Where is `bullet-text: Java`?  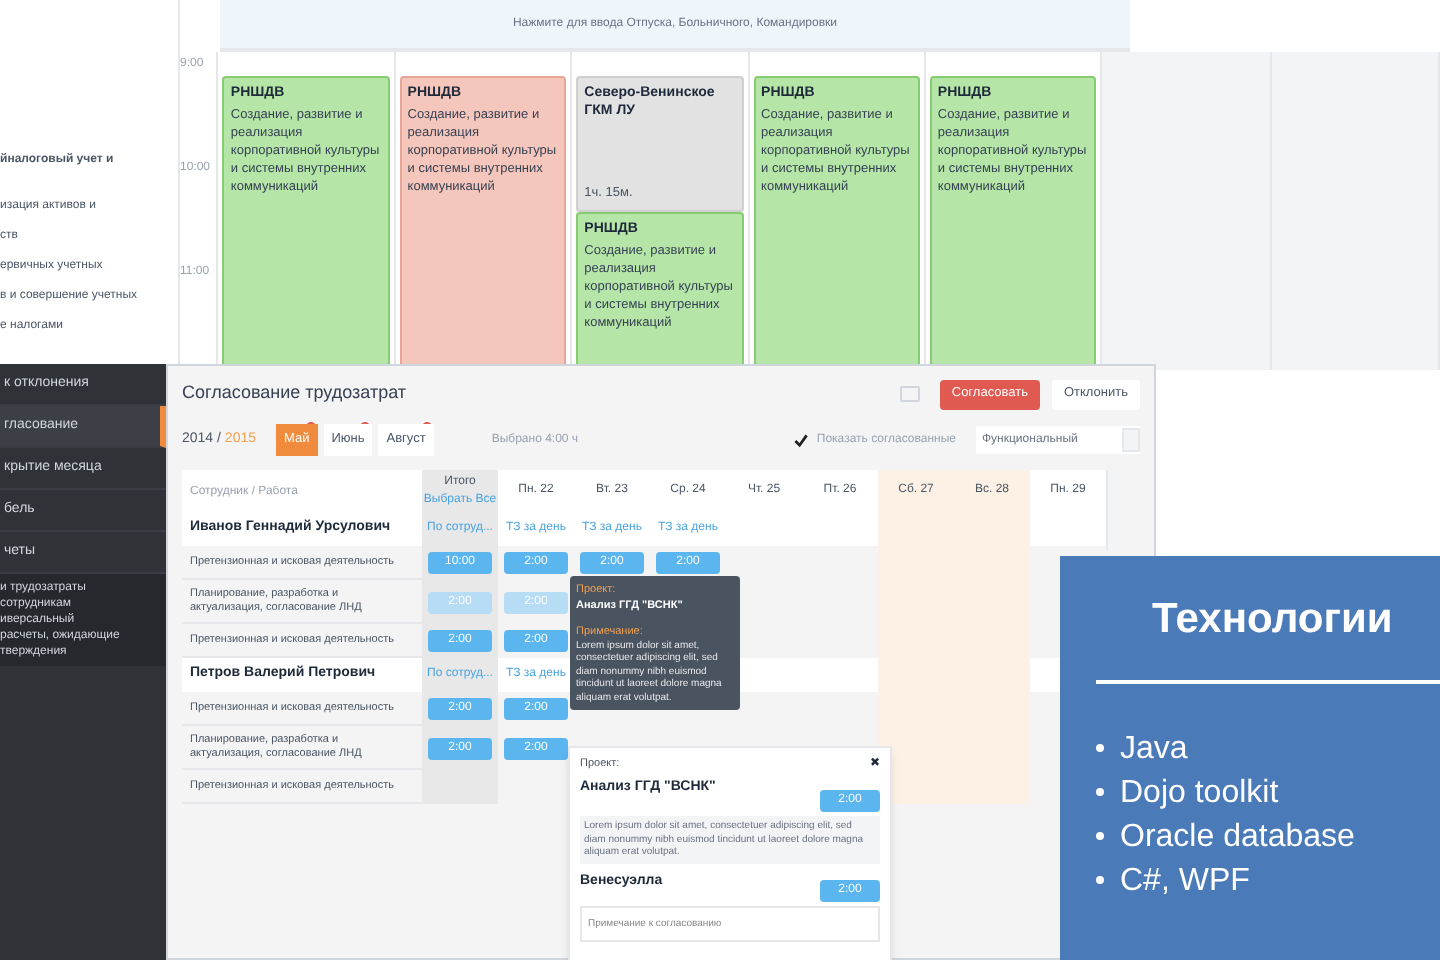 bullet-text: Java is located at coordinates (1154, 749).